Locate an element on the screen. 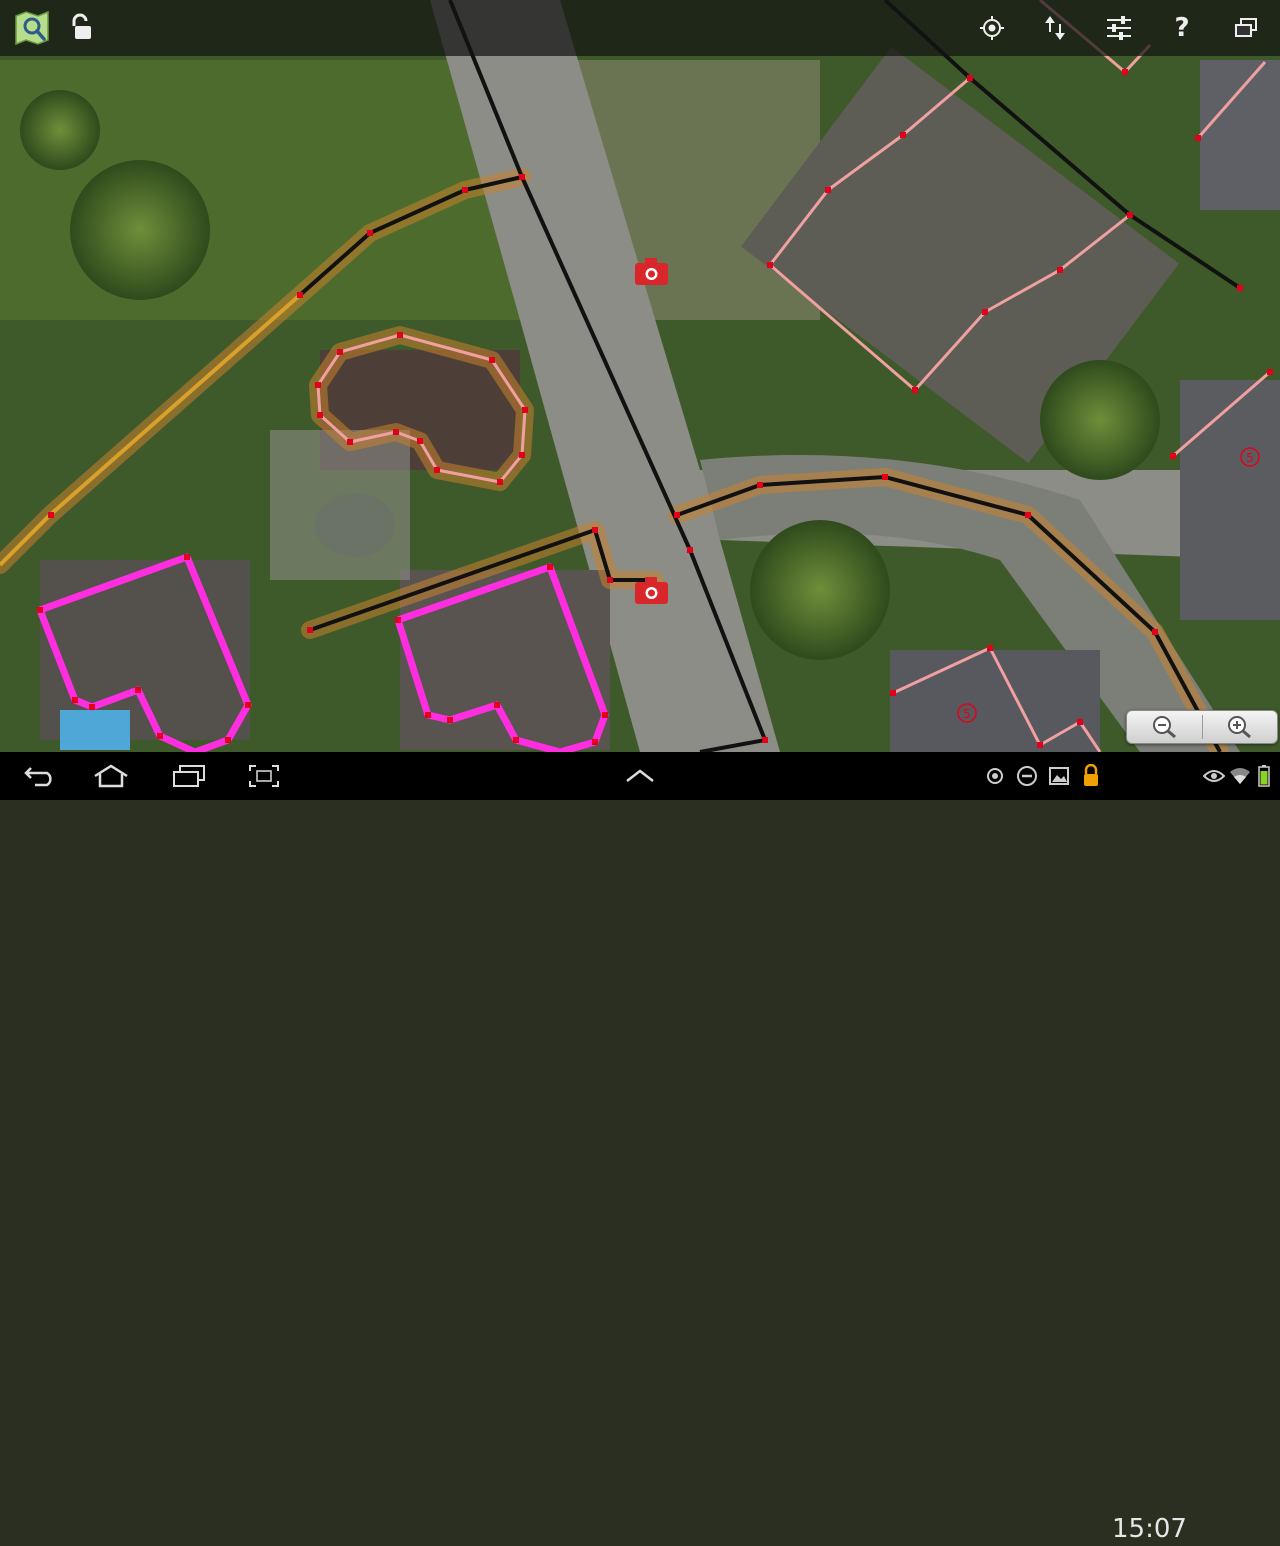 The height and width of the screenshot is (1546, 1280). help-icon: ? is located at coordinates (1182, 28).